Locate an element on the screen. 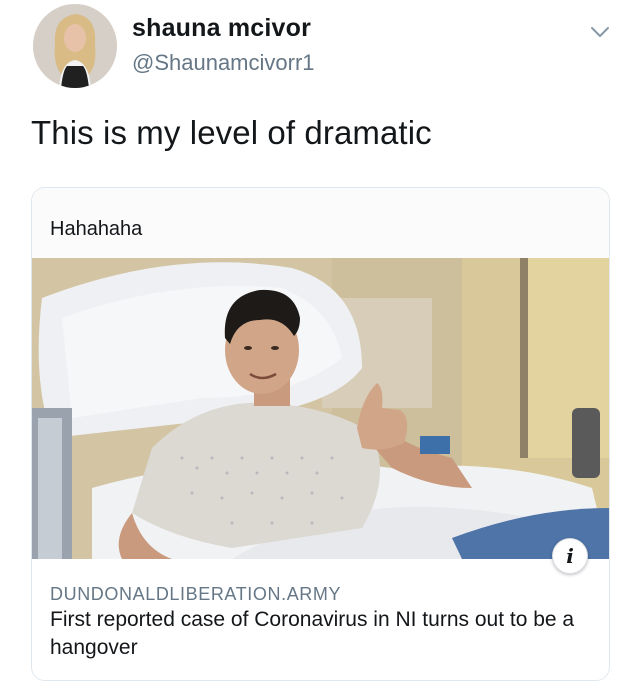 The height and width of the screenshot is (681, 640). avatar-image is located at coordinates (75, 46).